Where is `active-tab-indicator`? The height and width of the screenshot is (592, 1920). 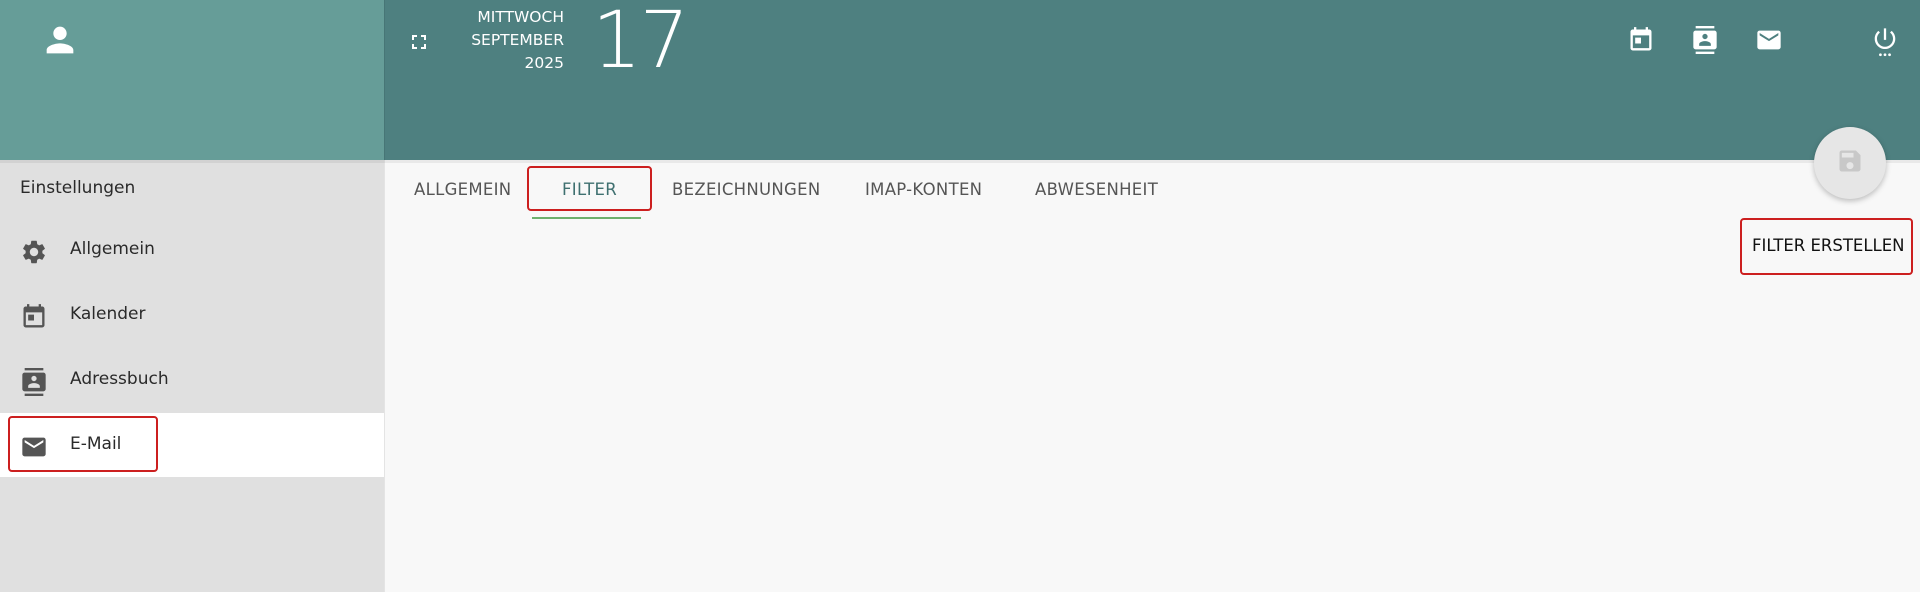
active-tab-indicator is located at coordinates (586, 218).